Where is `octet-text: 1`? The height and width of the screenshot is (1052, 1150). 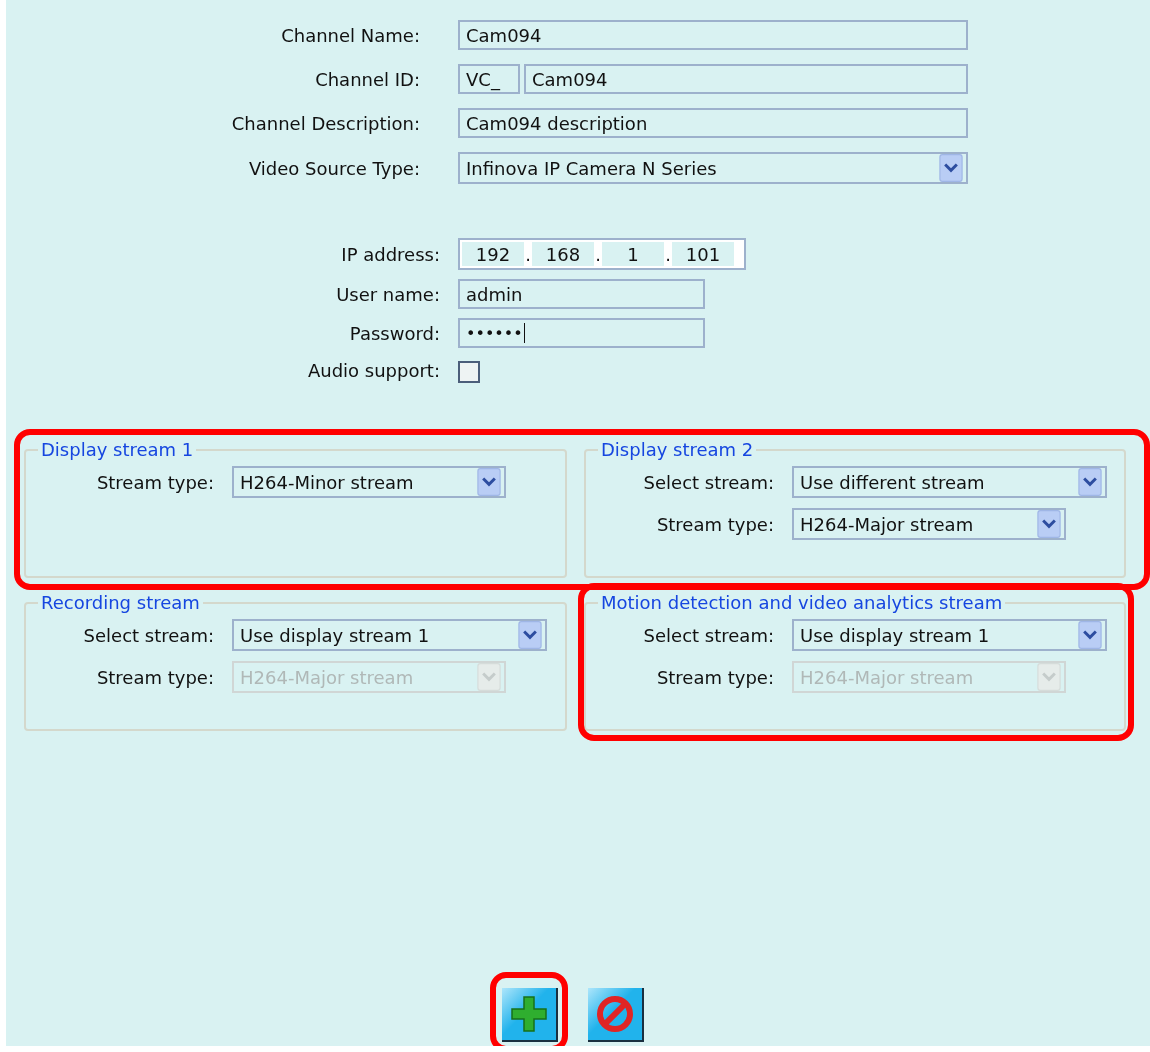
octet-text: 1 is located at coordinates (633, 254).